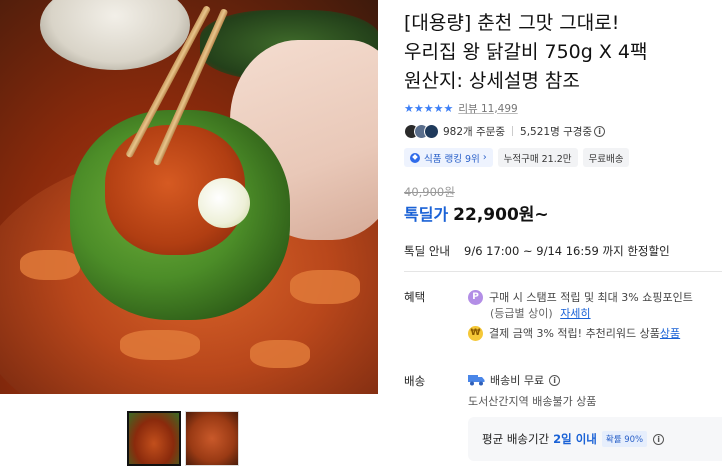  I want to click on divider, so click(513, 131).